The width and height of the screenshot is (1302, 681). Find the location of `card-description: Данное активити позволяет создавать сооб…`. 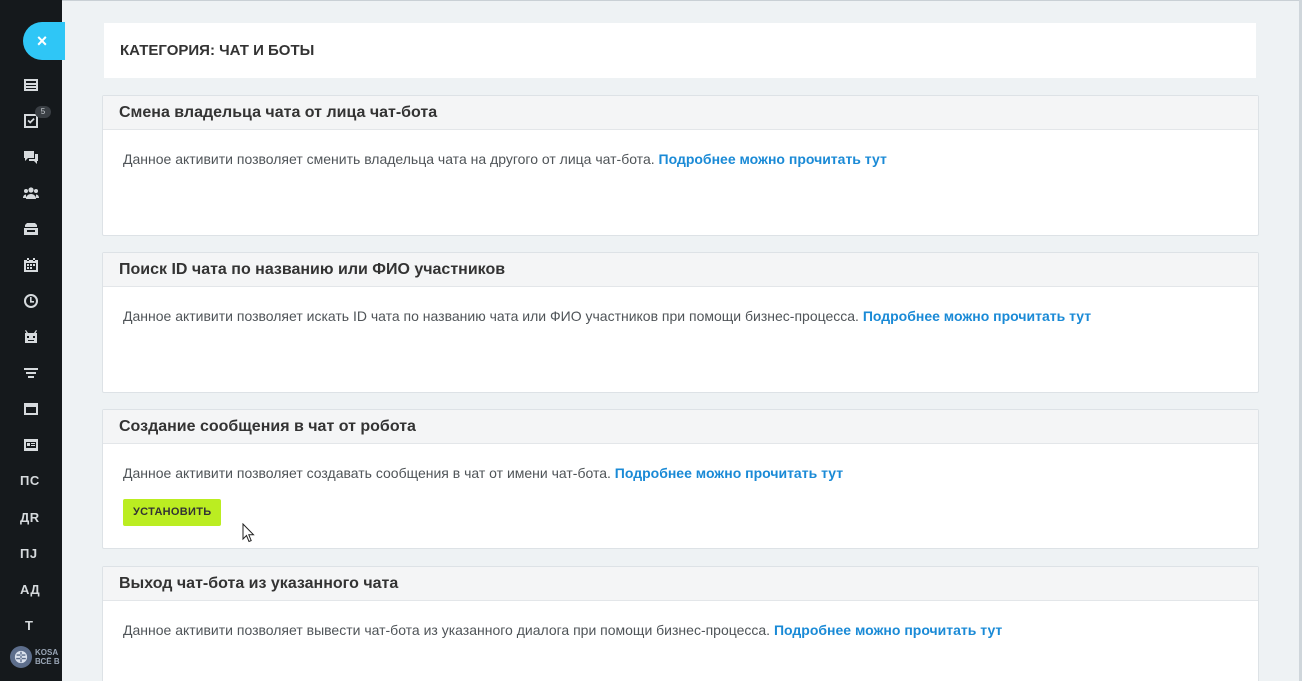

card-description: Данное активити позволяет создавать сооб… is located at coordinates (369, 473).